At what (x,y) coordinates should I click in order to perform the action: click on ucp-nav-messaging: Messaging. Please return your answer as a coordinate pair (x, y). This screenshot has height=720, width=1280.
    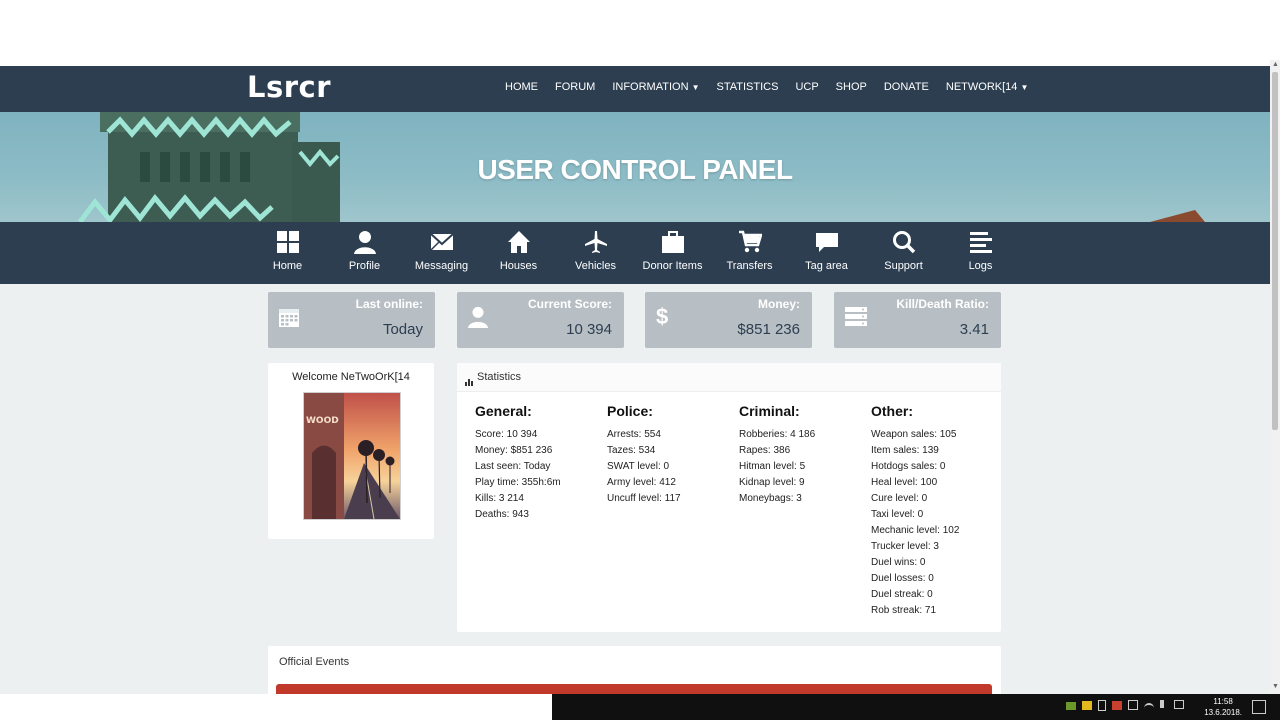
    Looking at the image, I should click on (441, 251).